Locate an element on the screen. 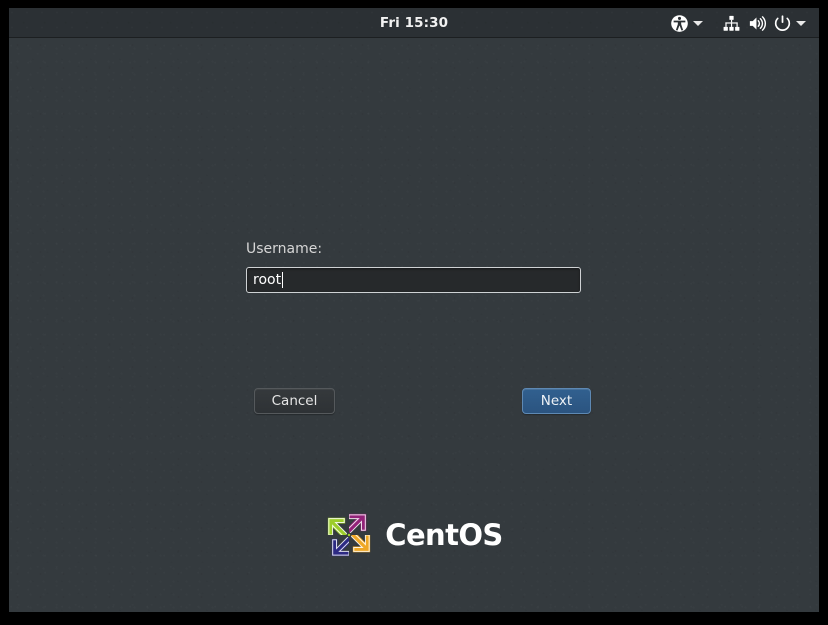 The width and height of the screenshot is (828, 625). volume-icon is located at coordinates (757, 23).